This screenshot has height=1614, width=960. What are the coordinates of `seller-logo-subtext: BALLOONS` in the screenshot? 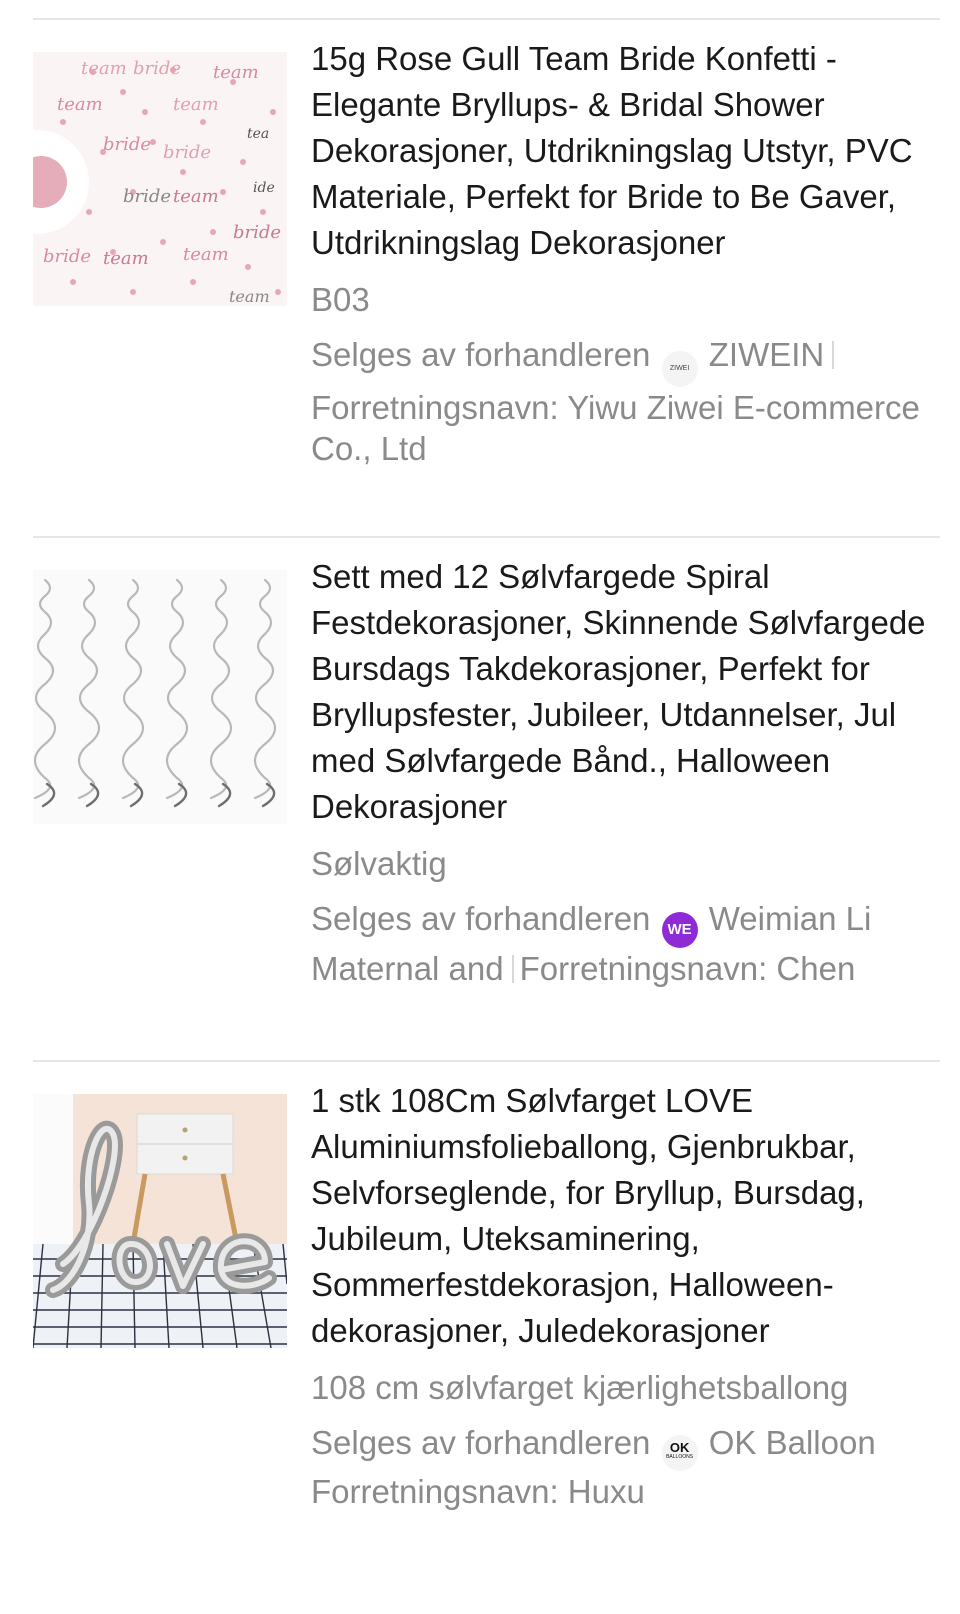 It's located at (680, 1457).